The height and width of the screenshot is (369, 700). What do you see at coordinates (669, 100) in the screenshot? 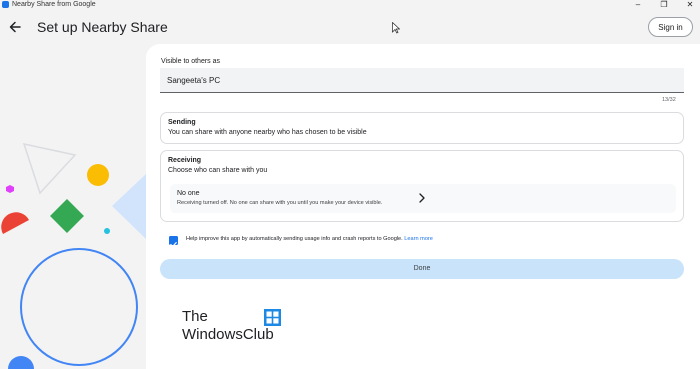
I see `char-counter: 13/32` at bounding box center [669, 100].